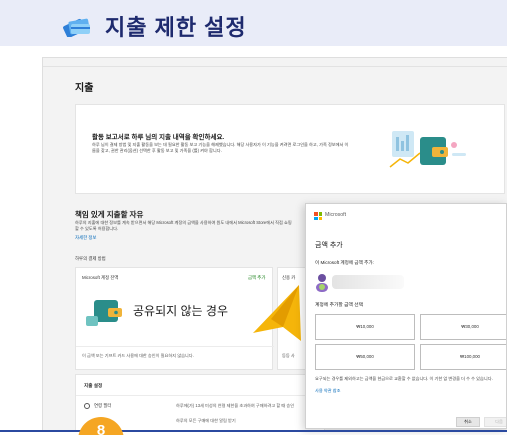 The width and height of the screenshot is (507, 435). I want to click on age-filter-label: 연령 필터, so click(103, 405).